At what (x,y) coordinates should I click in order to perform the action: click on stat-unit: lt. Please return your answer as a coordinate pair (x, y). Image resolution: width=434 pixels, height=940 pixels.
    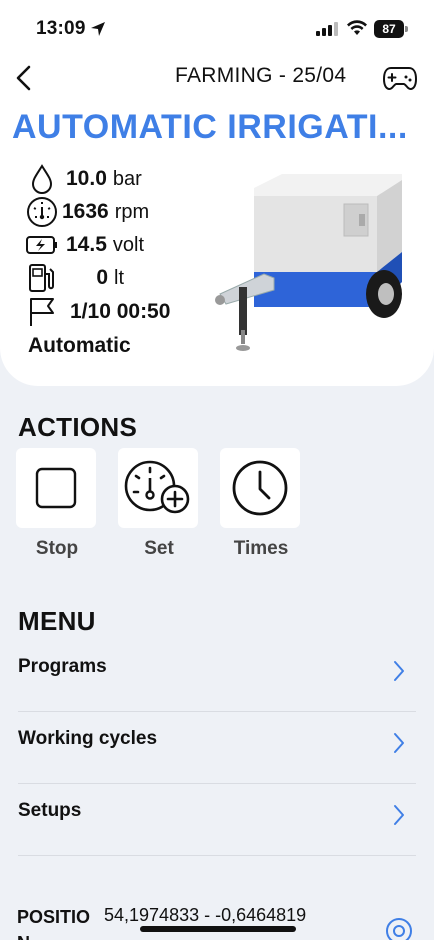
    Looking at the image, I should click on (119, 277).